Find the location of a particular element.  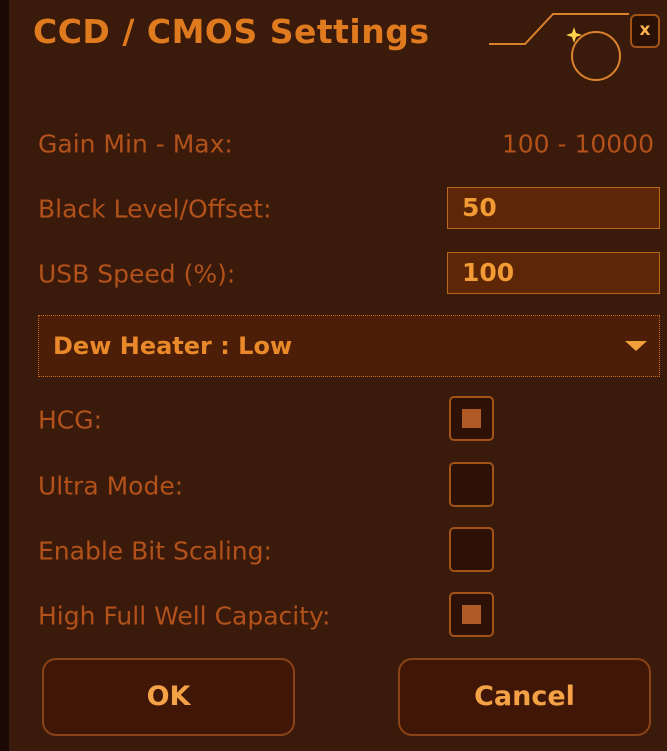

black-level-input: 50 is located at coordinates (553, 208).